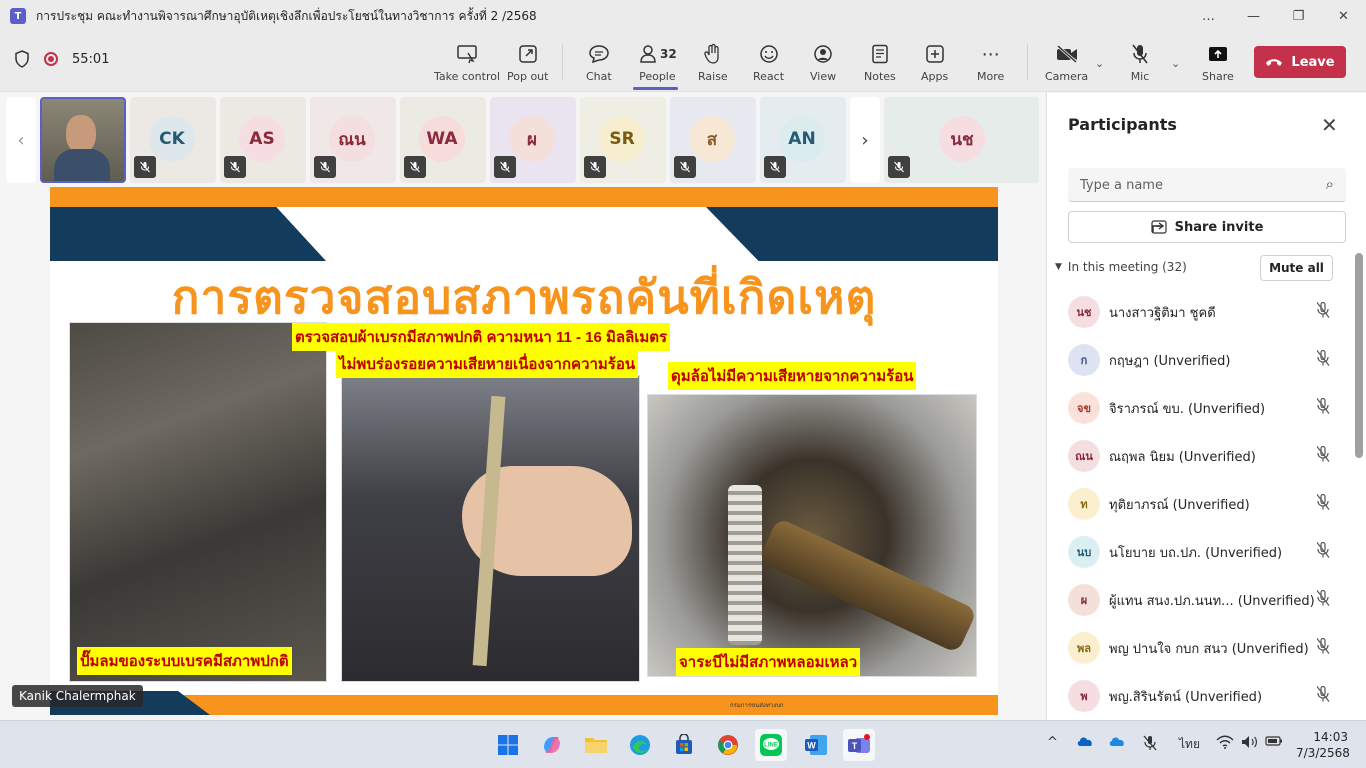 This screenshot has height=768, width=1366. What do you see at coordinates (1150, 745) in the screenshot?
I see `mic-muted-tray-icon` at bounding box center [1150, 745].